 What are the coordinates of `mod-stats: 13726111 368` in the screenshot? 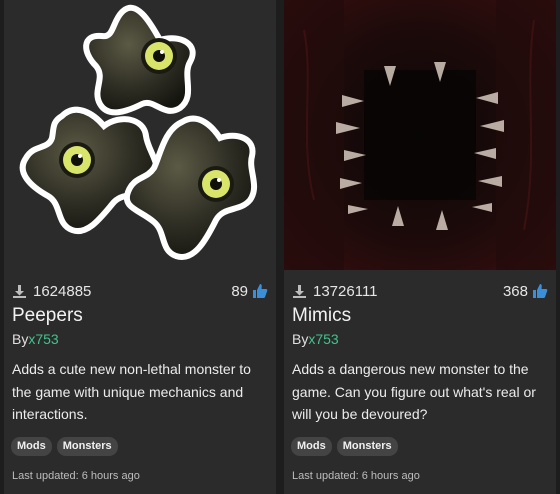 It's located at (420, 291).